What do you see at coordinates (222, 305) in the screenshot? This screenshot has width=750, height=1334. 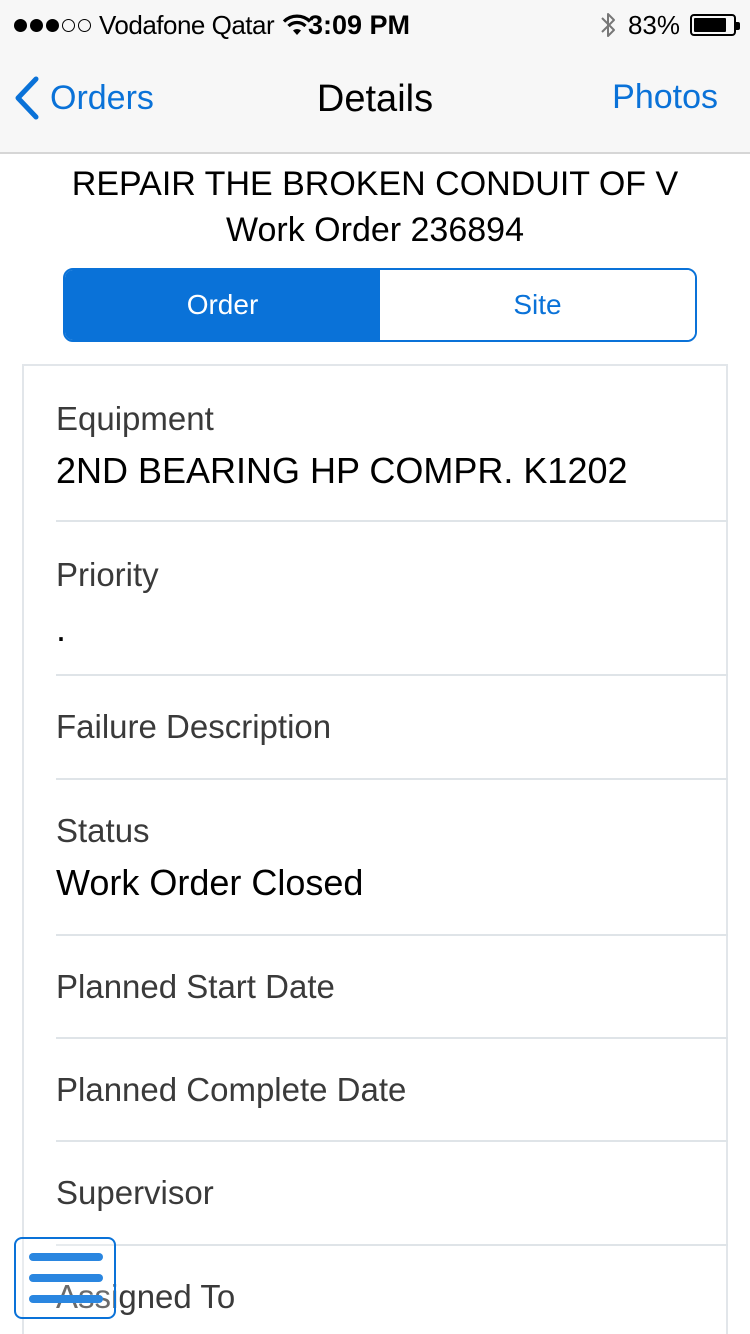 I see `tab-order: Order` at bounding box center [222, 305].